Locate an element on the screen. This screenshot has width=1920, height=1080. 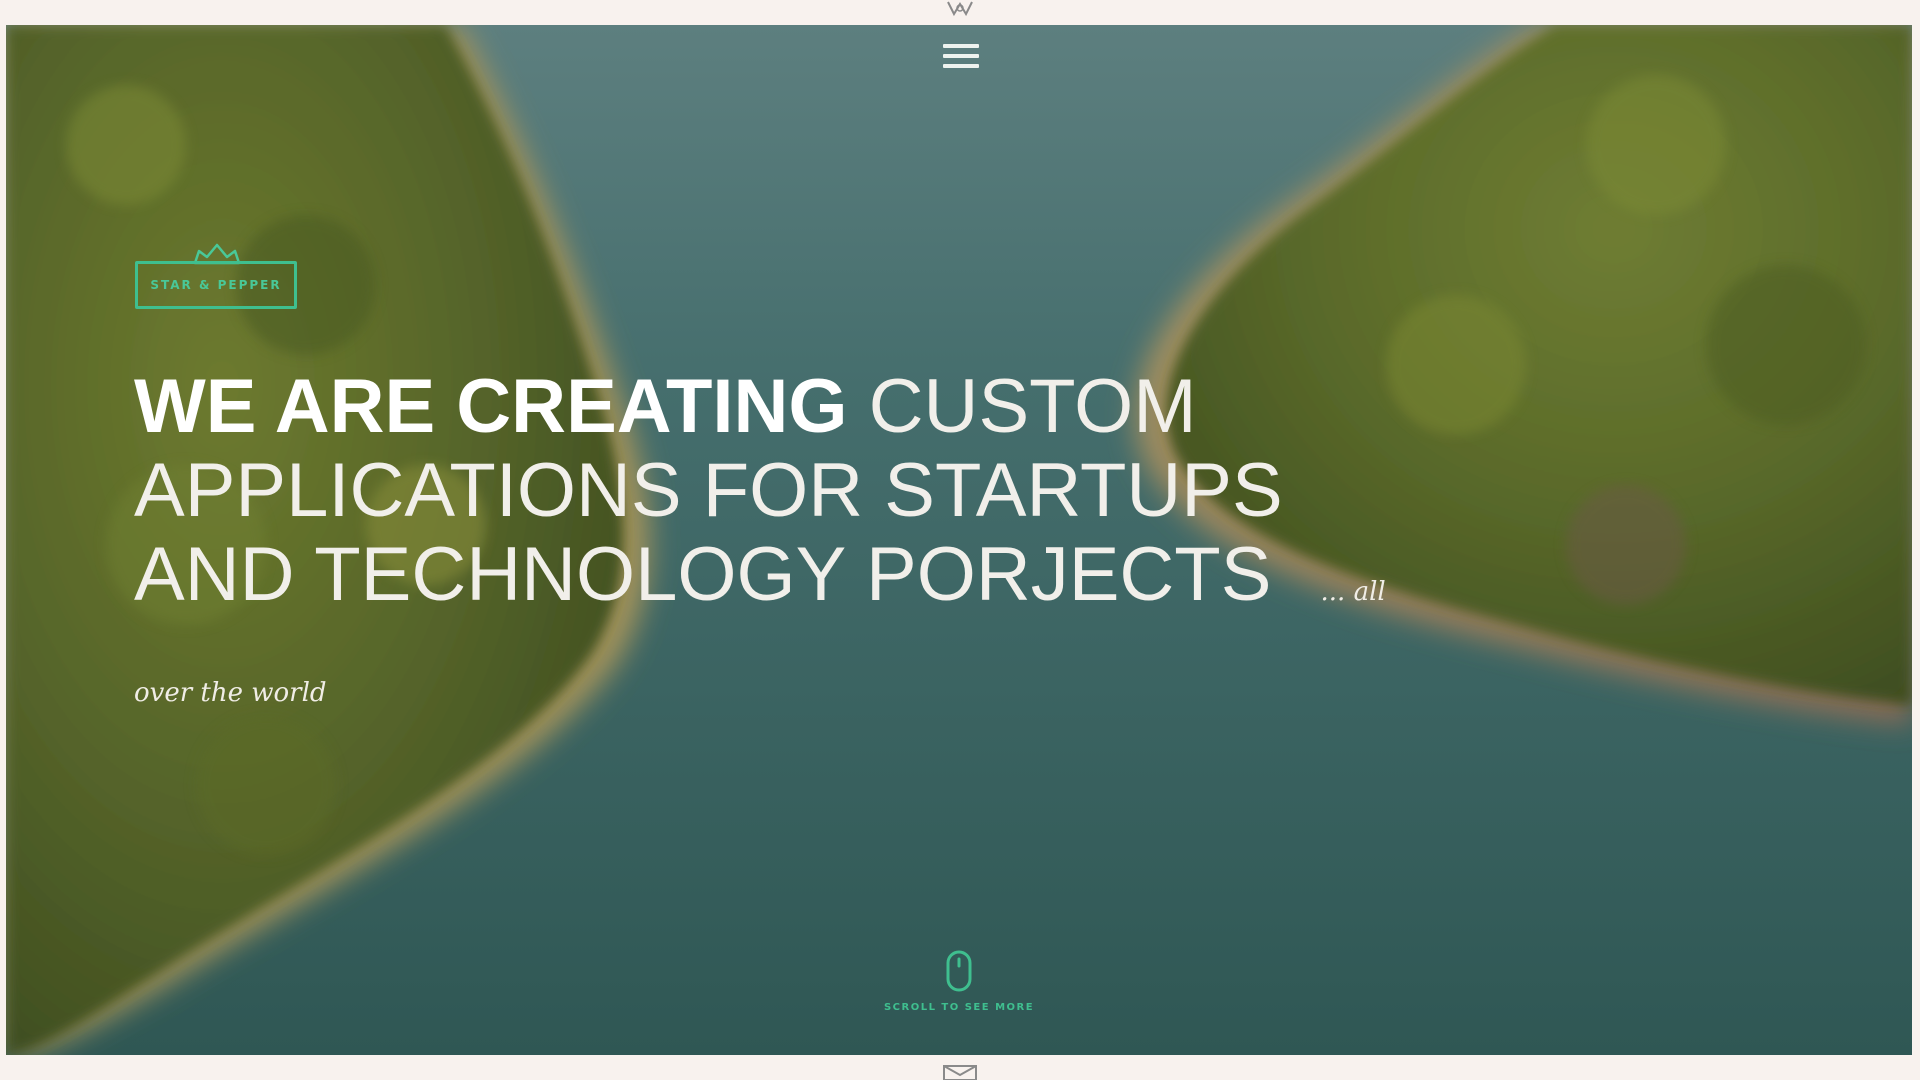
logo-frame: STAR & PEPPER is located at coordinates (216, 285).